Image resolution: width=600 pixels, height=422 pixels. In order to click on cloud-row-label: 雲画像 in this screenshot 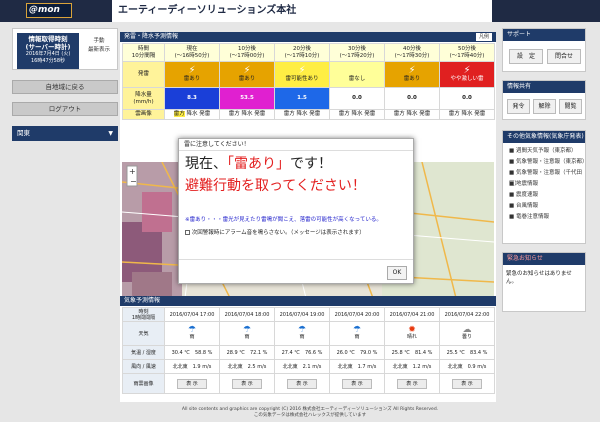, I will do `click(143, 114)`.